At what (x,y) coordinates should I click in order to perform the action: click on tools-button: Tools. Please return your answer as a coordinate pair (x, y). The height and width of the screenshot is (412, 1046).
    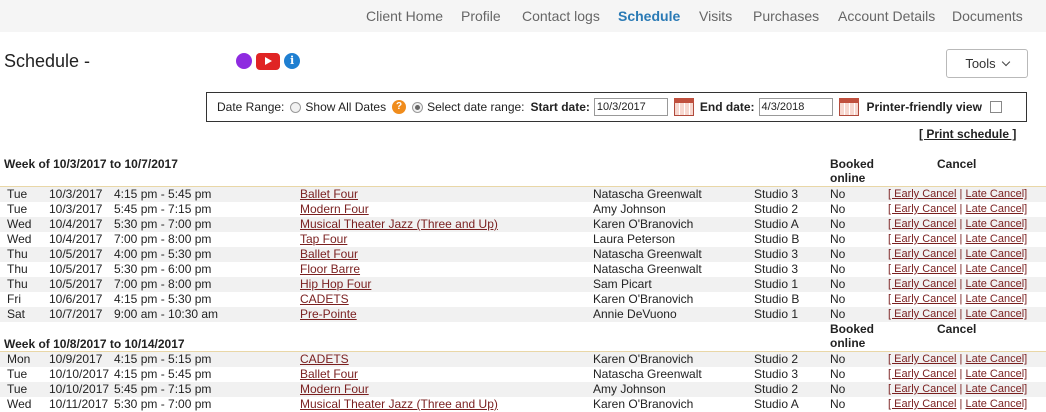
    Looking at the image, I should click on (987, 63).